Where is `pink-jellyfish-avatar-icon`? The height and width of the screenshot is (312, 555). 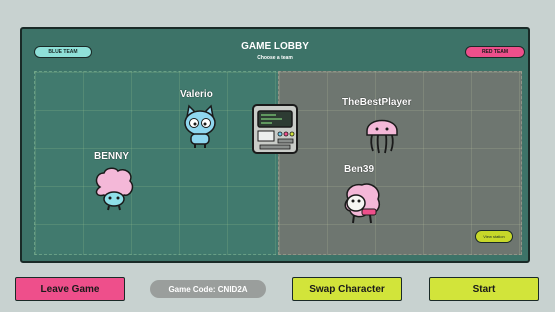 pink-jellyfish-avatar-icon is located at coordinates (382, 136).